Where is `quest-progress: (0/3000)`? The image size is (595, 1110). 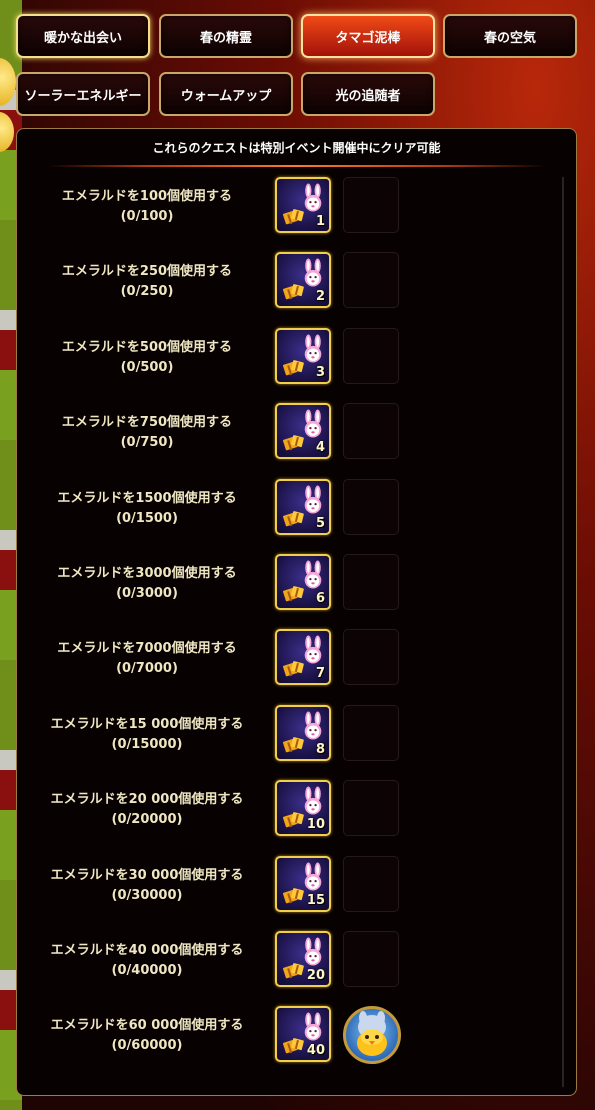
quest-progress: (0/3000) is located at coordinates (147, 593).